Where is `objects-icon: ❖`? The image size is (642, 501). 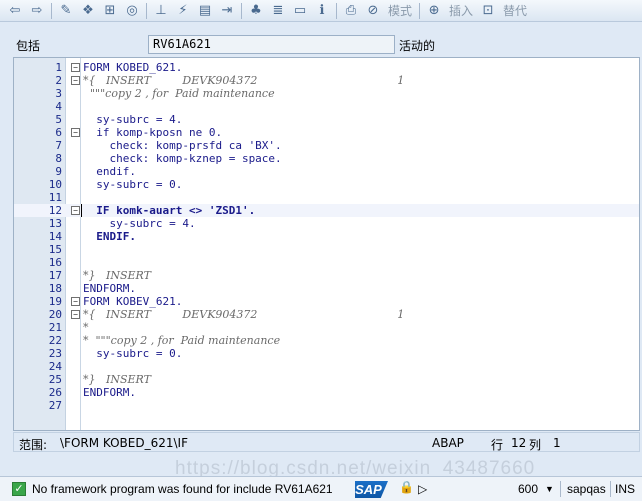
objects-icon: ❖ is located at coordinates (88, 11).